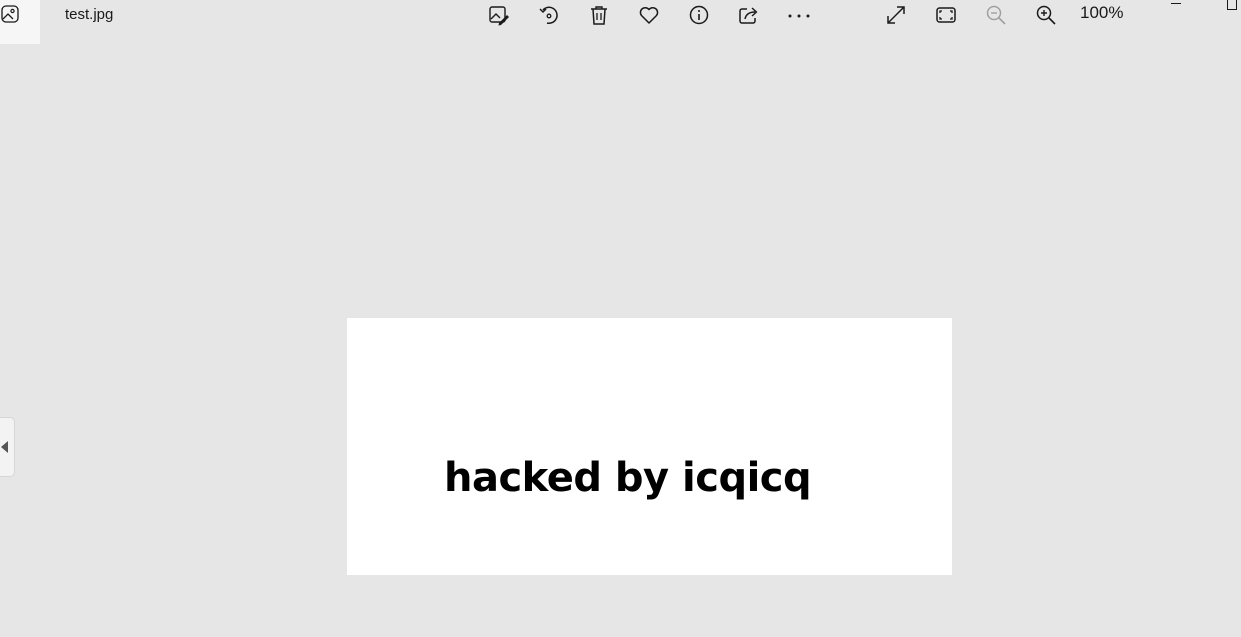 The image size is (1241, 637). I want to click on delete-button, so click(599, 15).